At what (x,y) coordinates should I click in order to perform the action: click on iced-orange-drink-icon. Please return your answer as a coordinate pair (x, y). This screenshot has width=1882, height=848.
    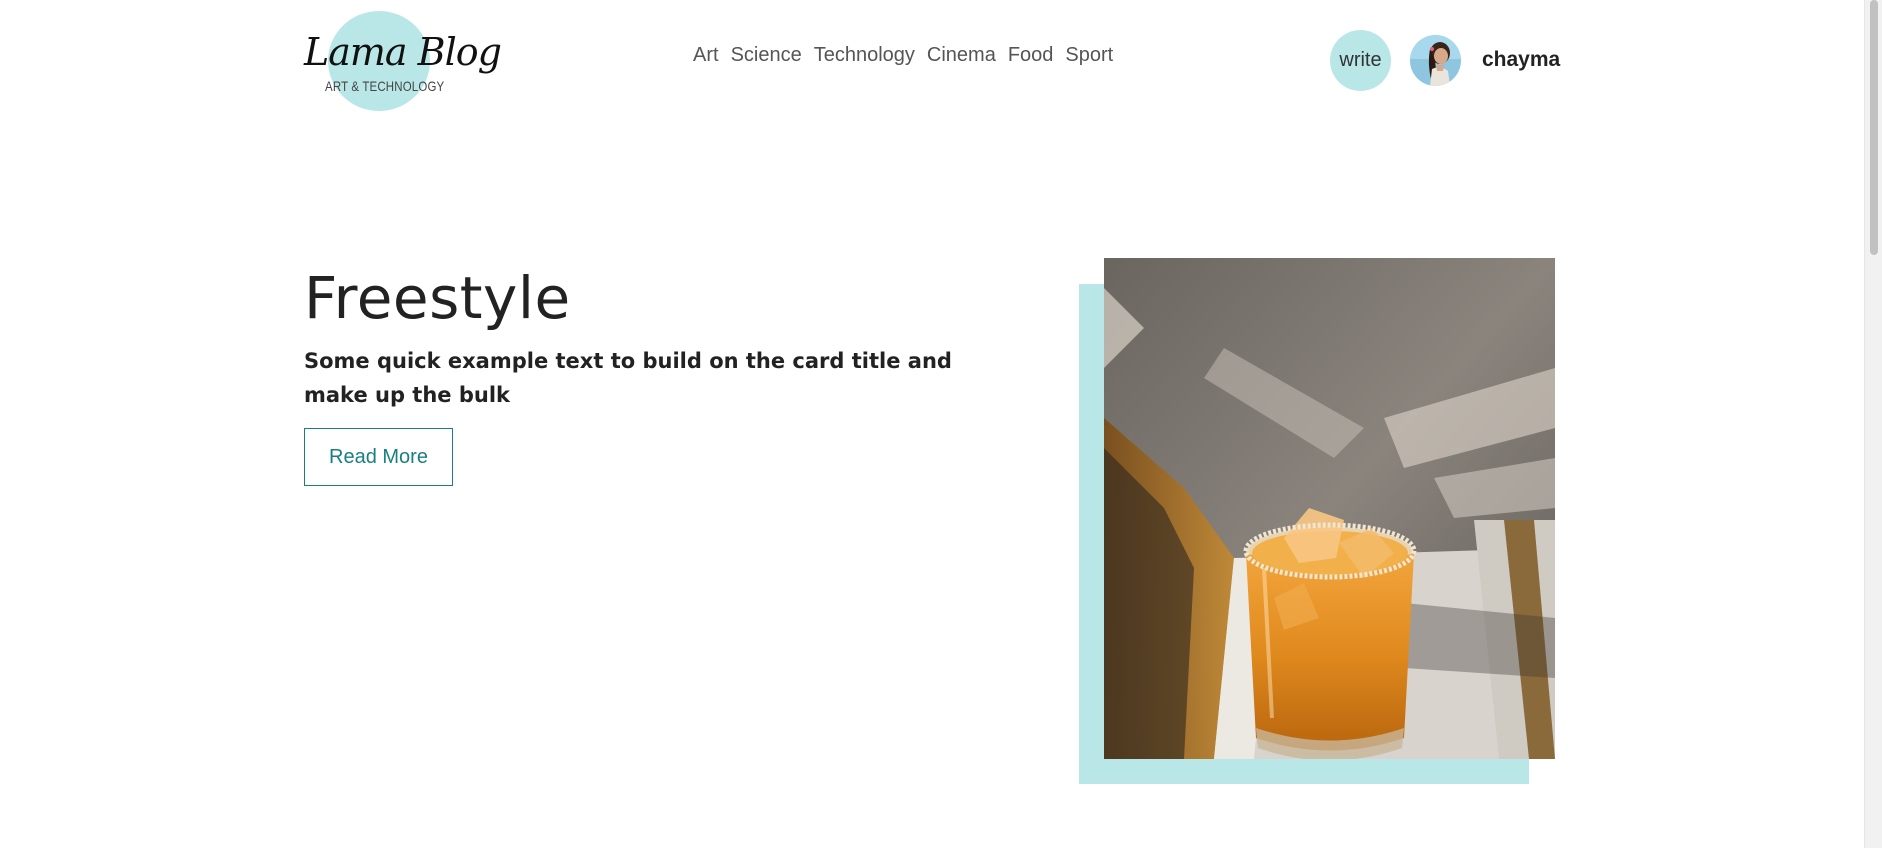
    Looking at the image, I should click on (1329, 508).